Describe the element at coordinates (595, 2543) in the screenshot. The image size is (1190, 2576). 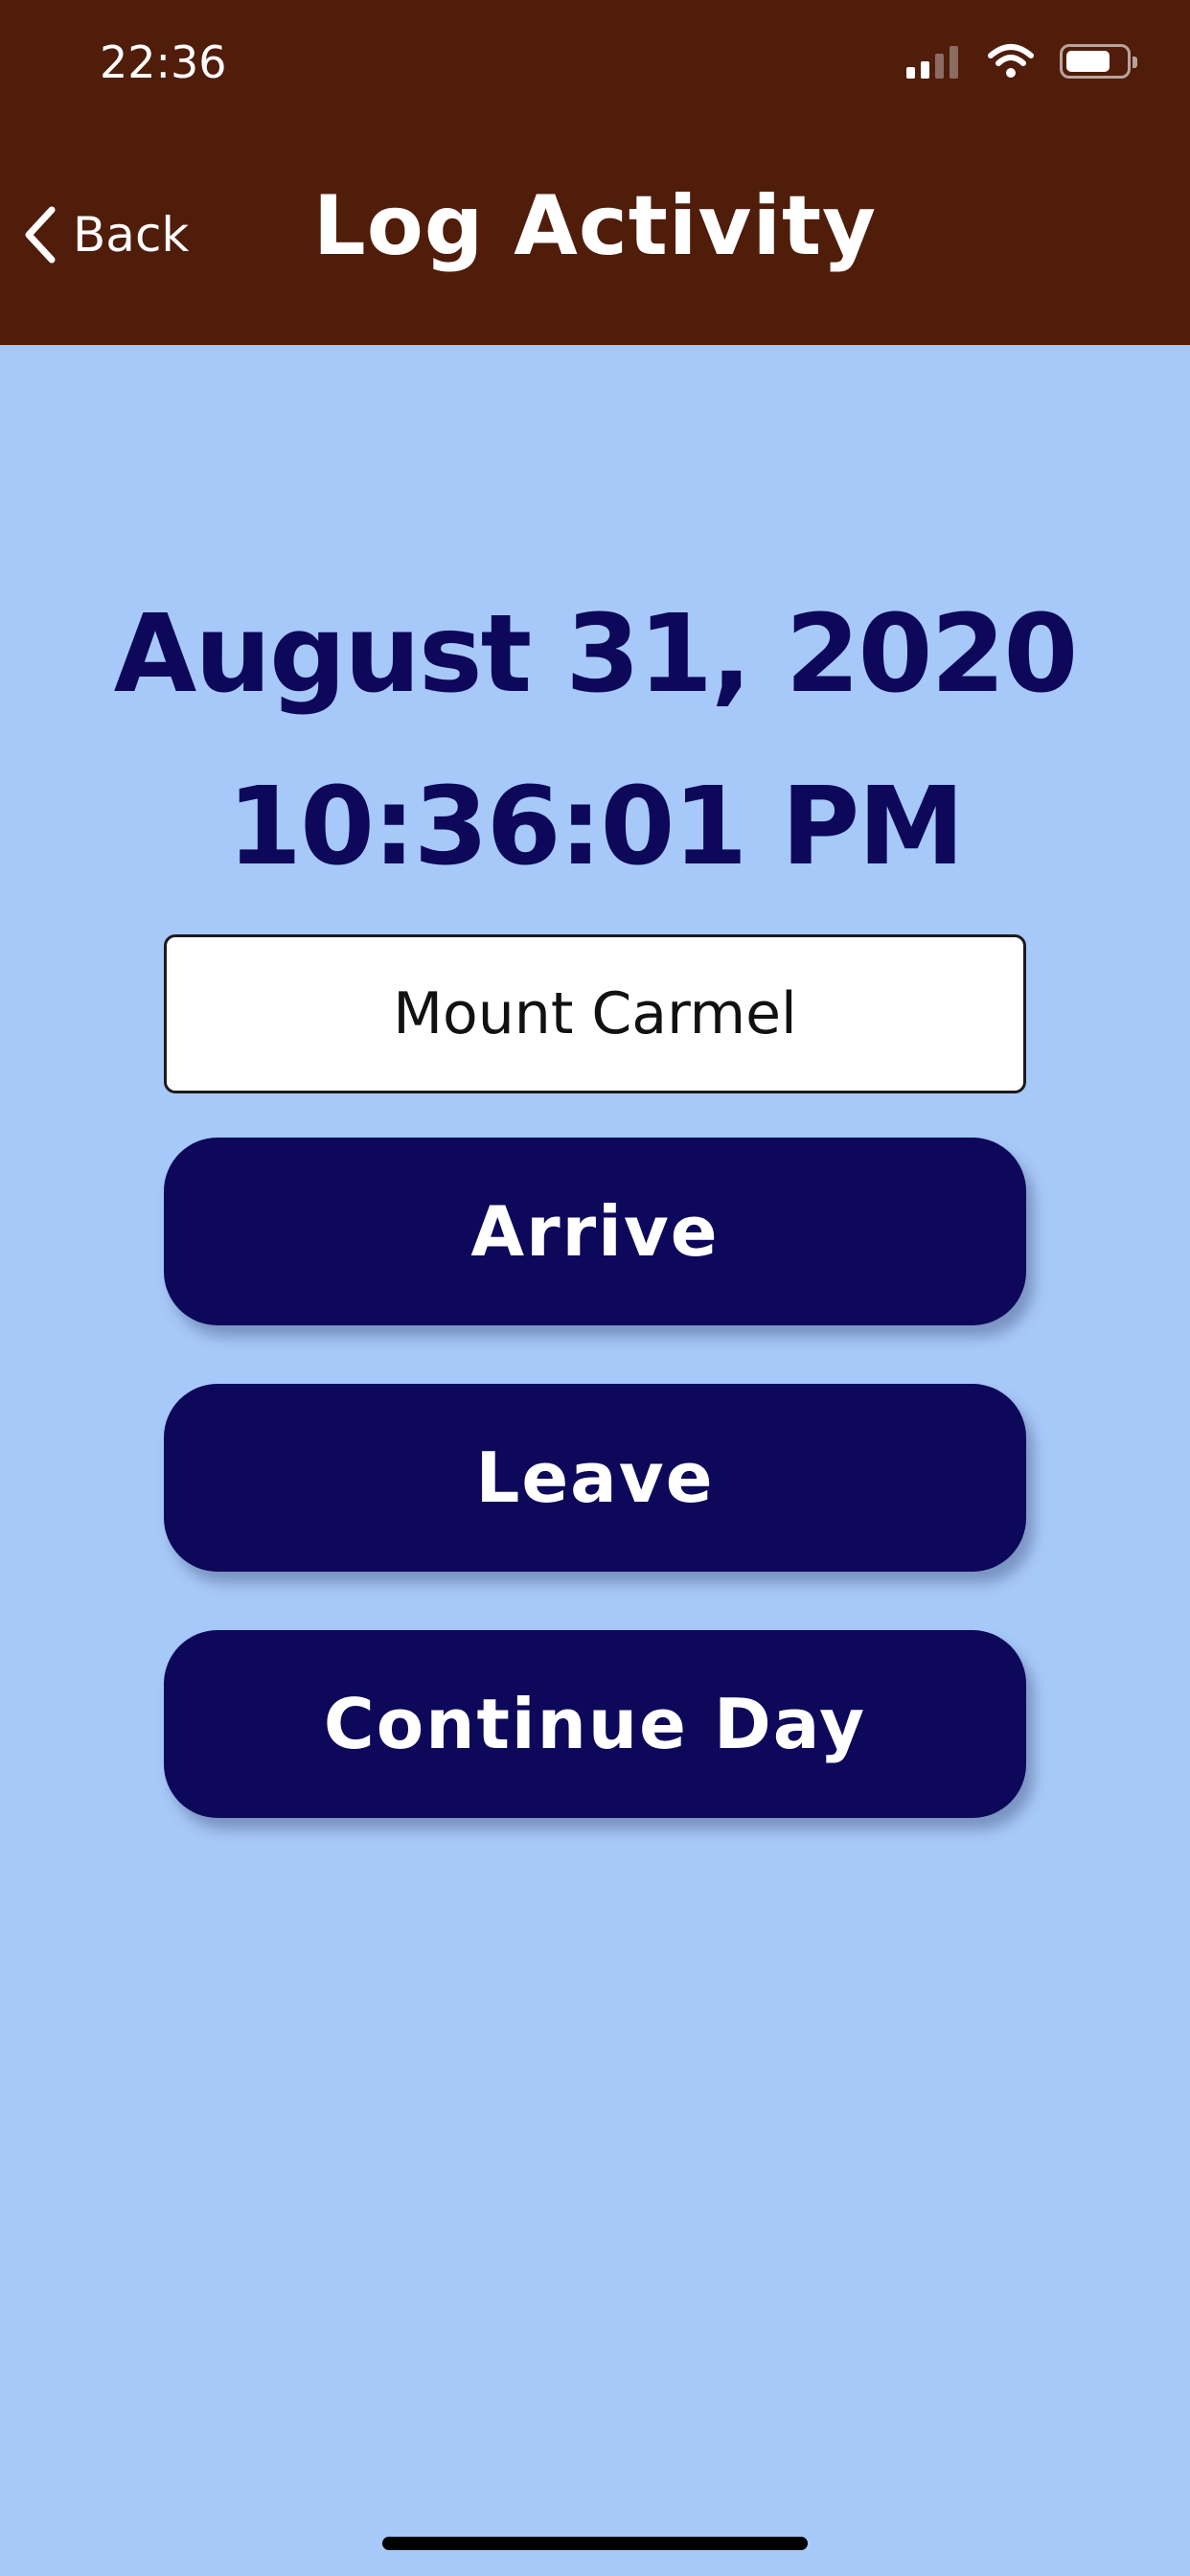
I see `home-indicator` at that location.